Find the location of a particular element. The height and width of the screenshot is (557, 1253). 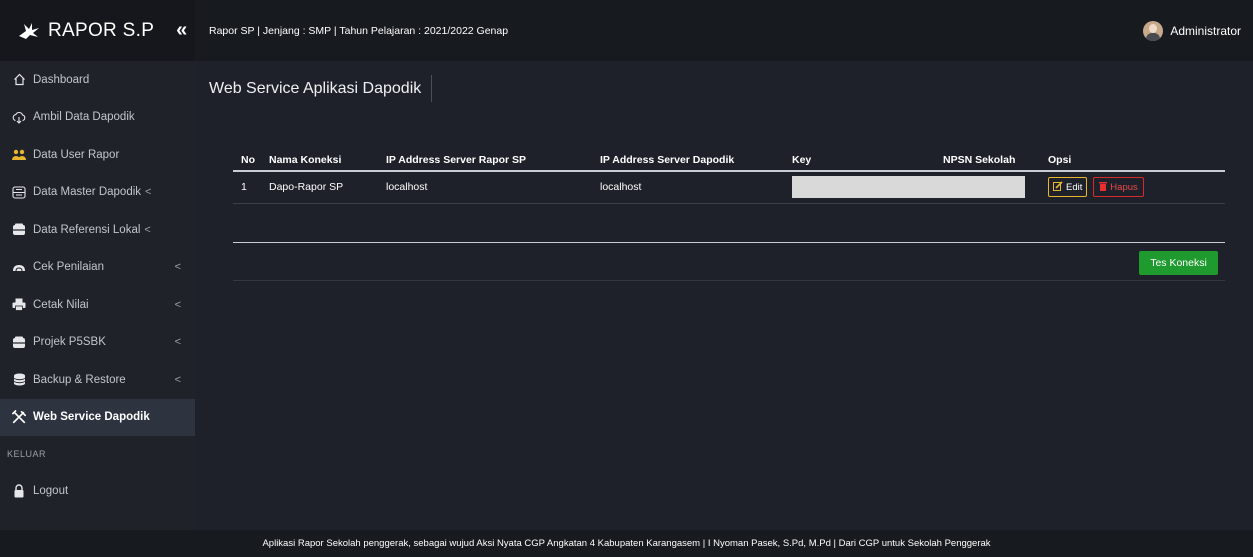

sidebar-item-label: Data Referensi Lokal is located at coordinates (87, 229).